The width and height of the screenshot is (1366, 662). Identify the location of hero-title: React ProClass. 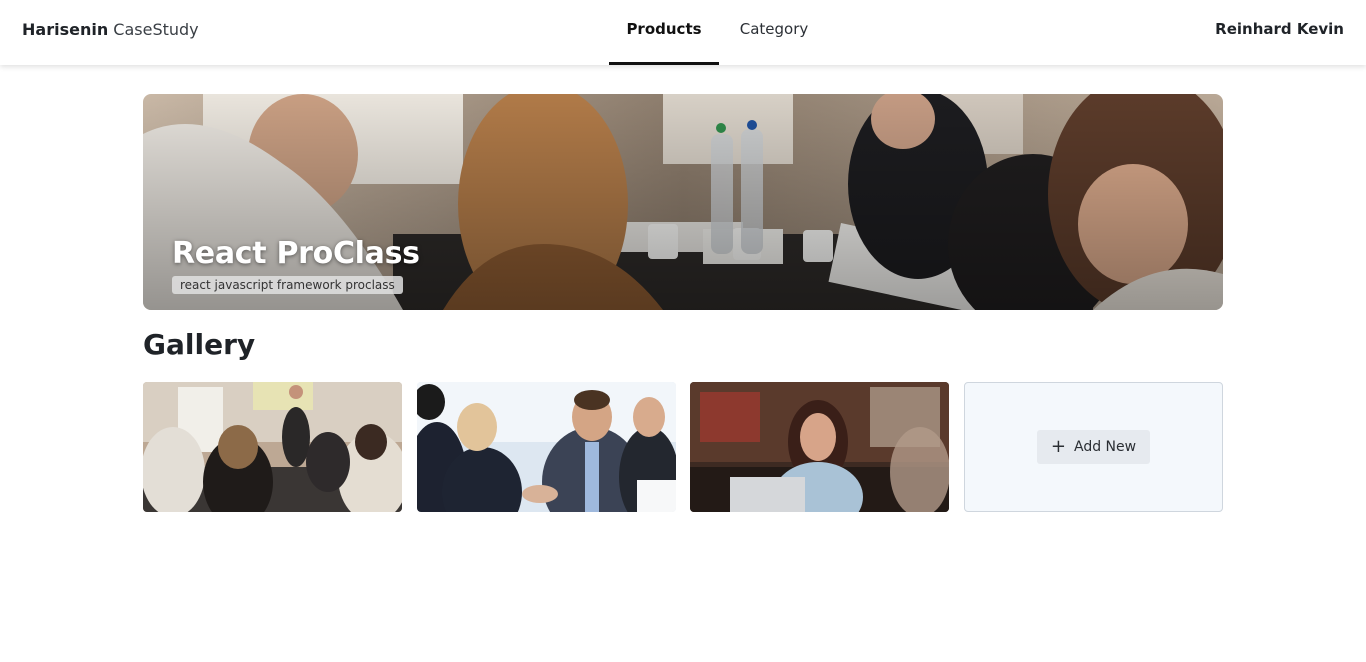
(296, 253).